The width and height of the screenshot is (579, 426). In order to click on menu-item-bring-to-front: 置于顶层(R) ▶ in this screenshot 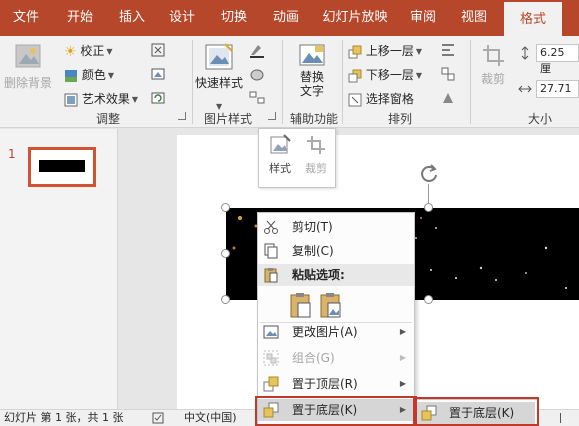, I will do `click(336, 384)`.